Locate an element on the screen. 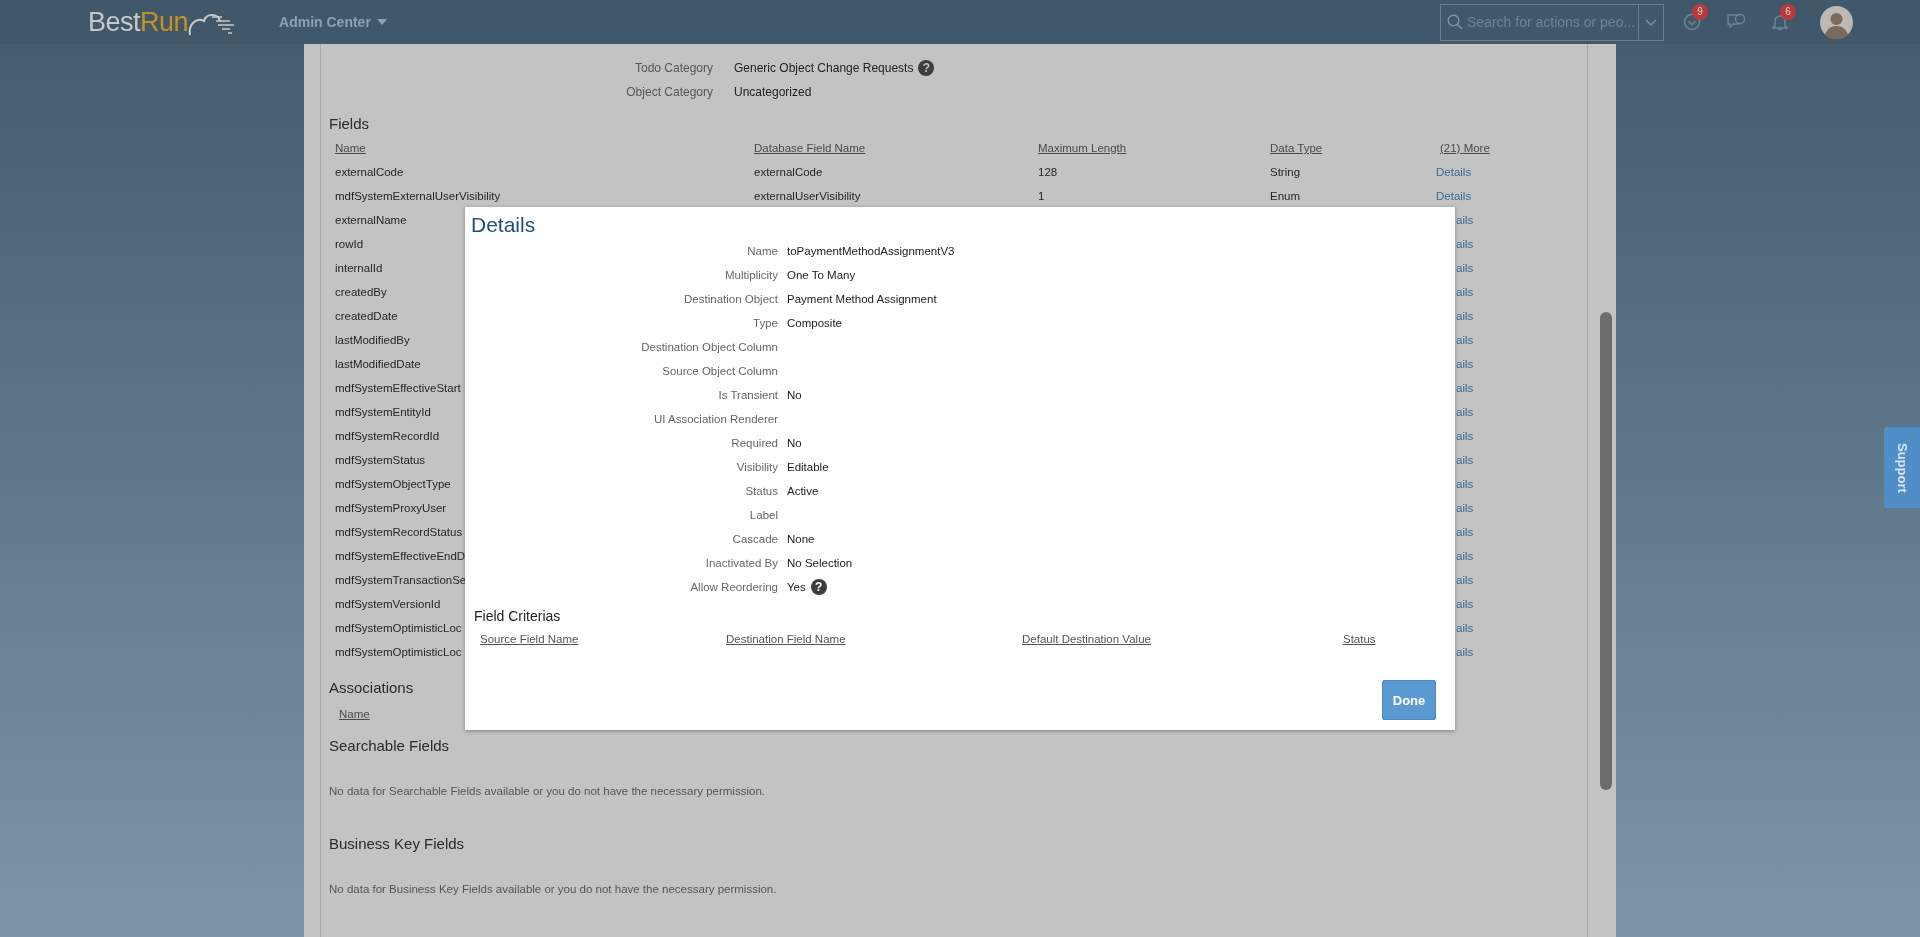 This screenshot has width=1920, height=937. field-value: Composite is located at coordinates (814, 323).